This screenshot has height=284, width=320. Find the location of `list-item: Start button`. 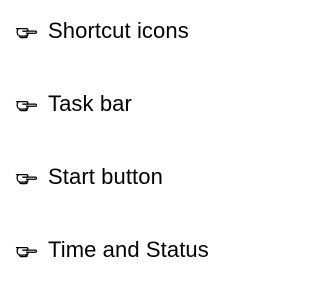

list-item: Start button is located at coordinates (88, 177).